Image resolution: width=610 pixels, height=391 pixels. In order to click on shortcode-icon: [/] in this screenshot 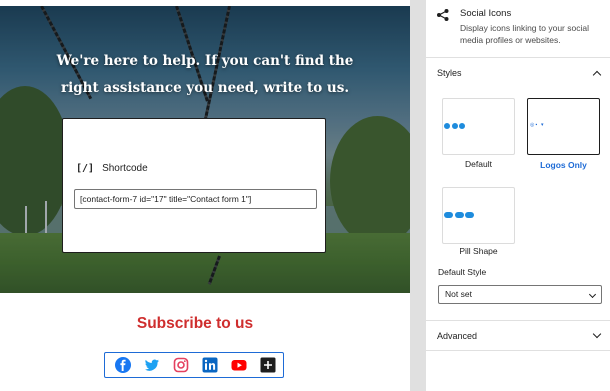, I will do `click(85, 168)`.